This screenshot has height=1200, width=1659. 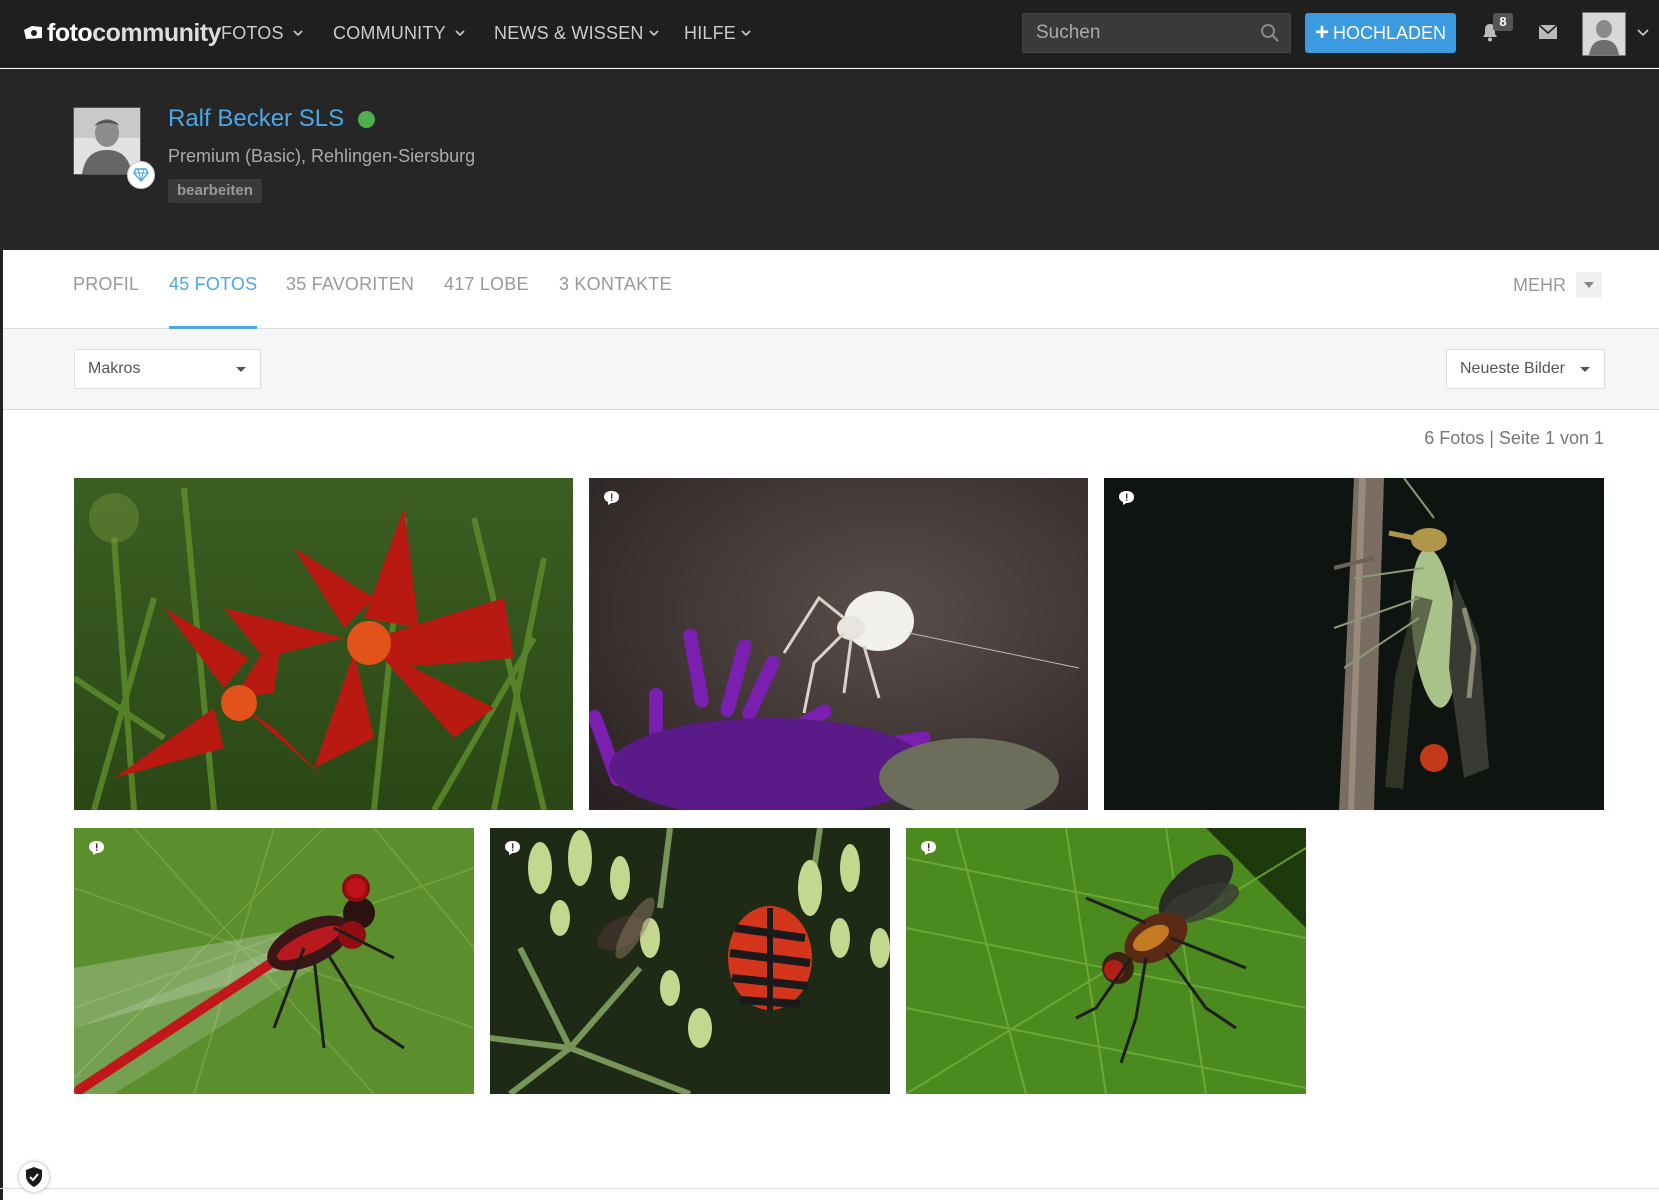 I want to click on nav-news-label: NEWS & WISSEN, so click(x=569, y=32).